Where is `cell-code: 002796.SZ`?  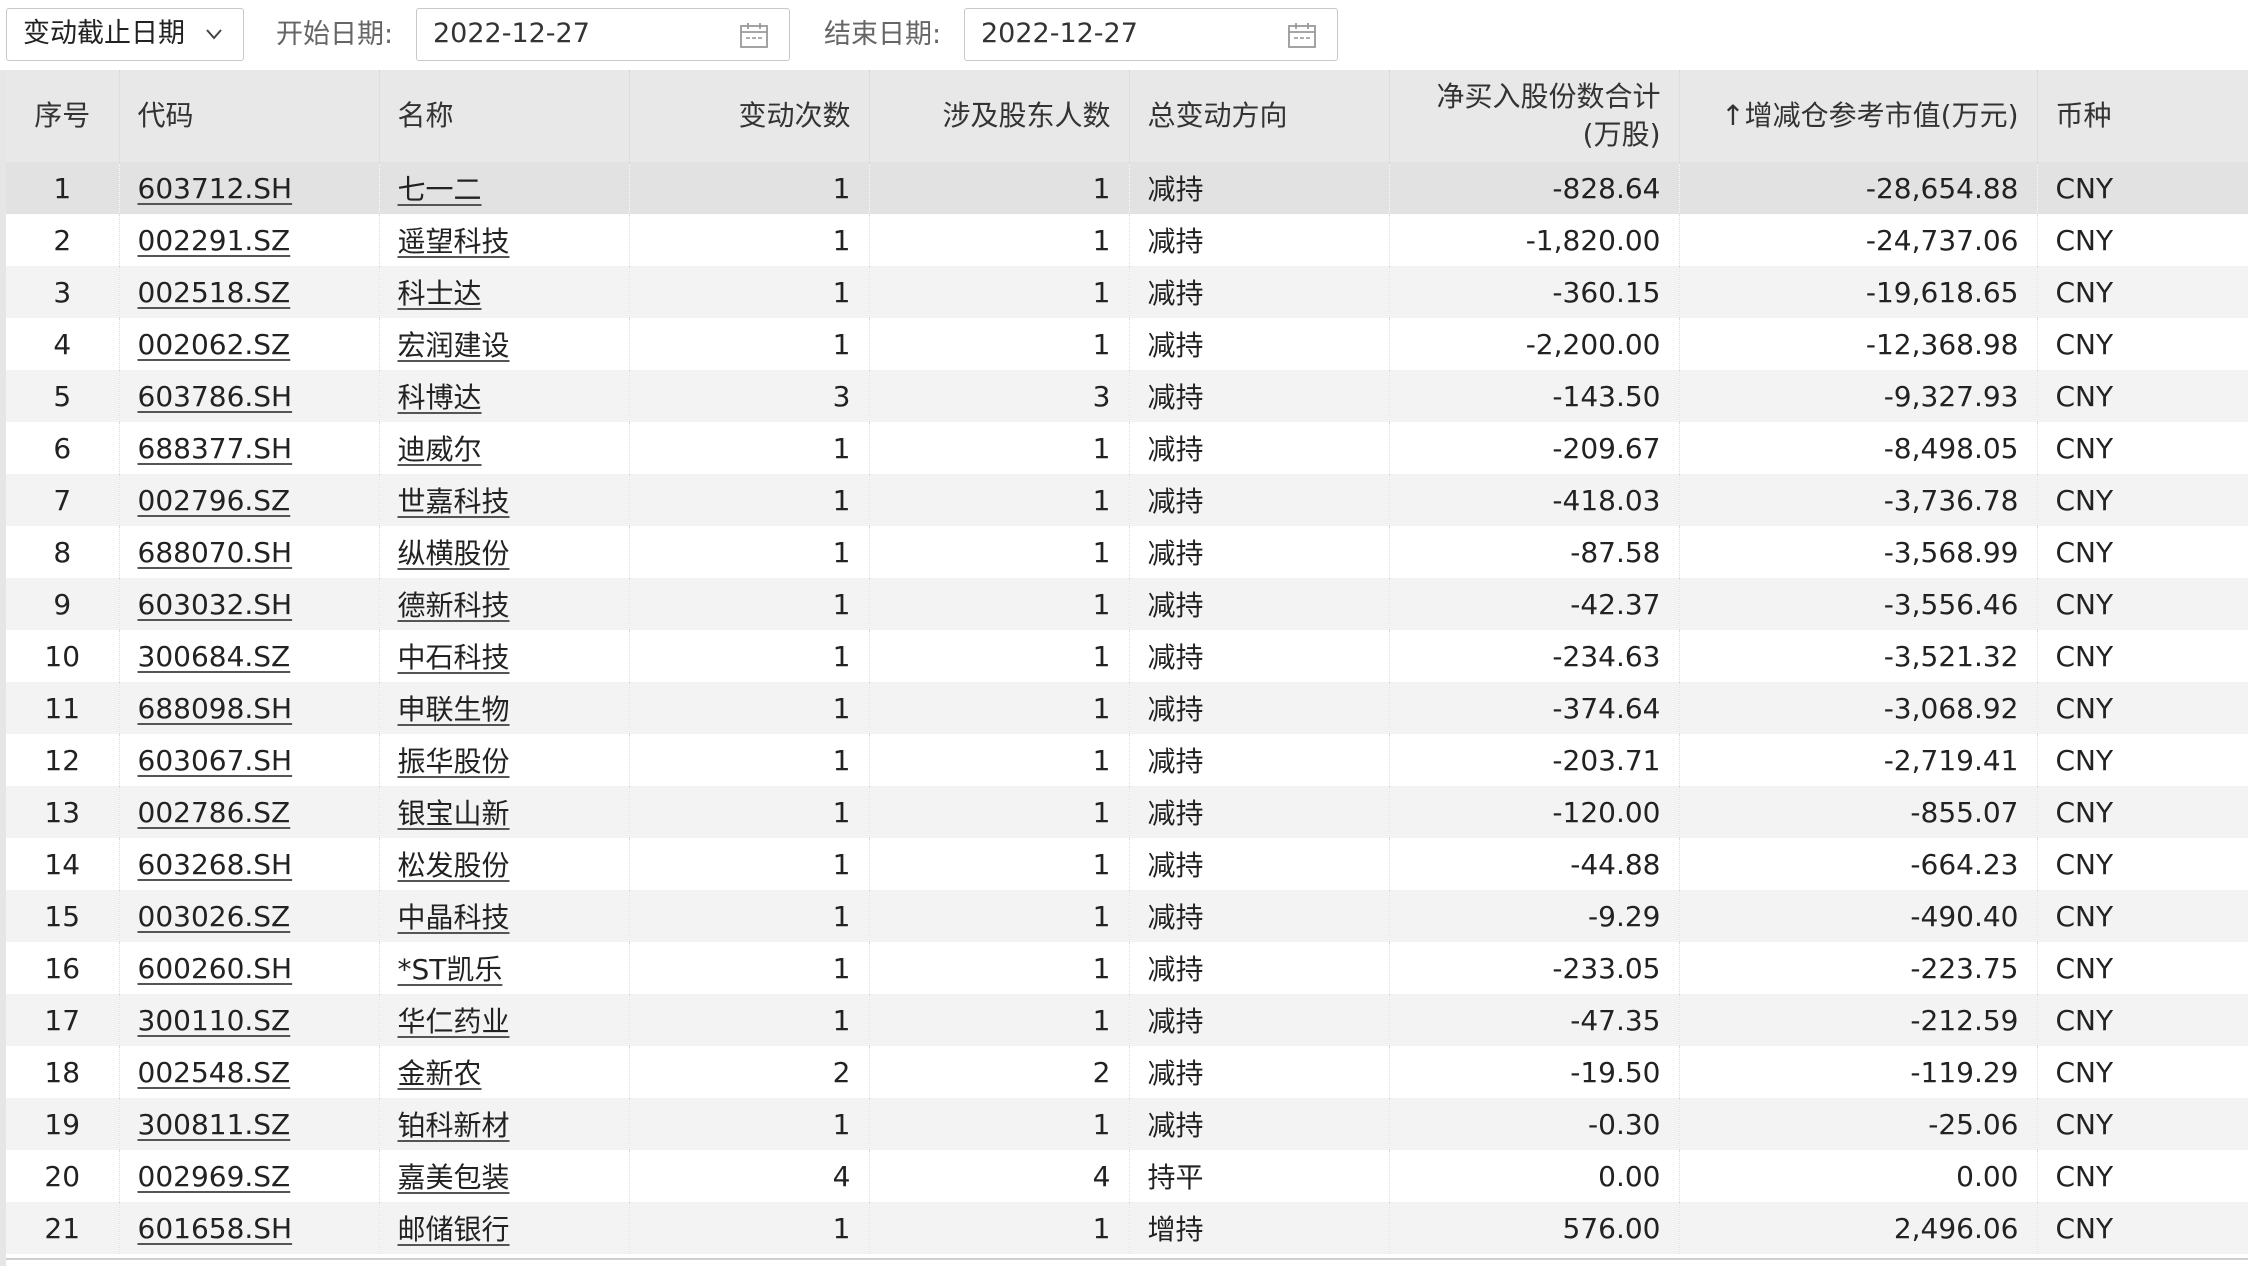
cell-code: 002796.SZ is located at coordinates (249, 500).